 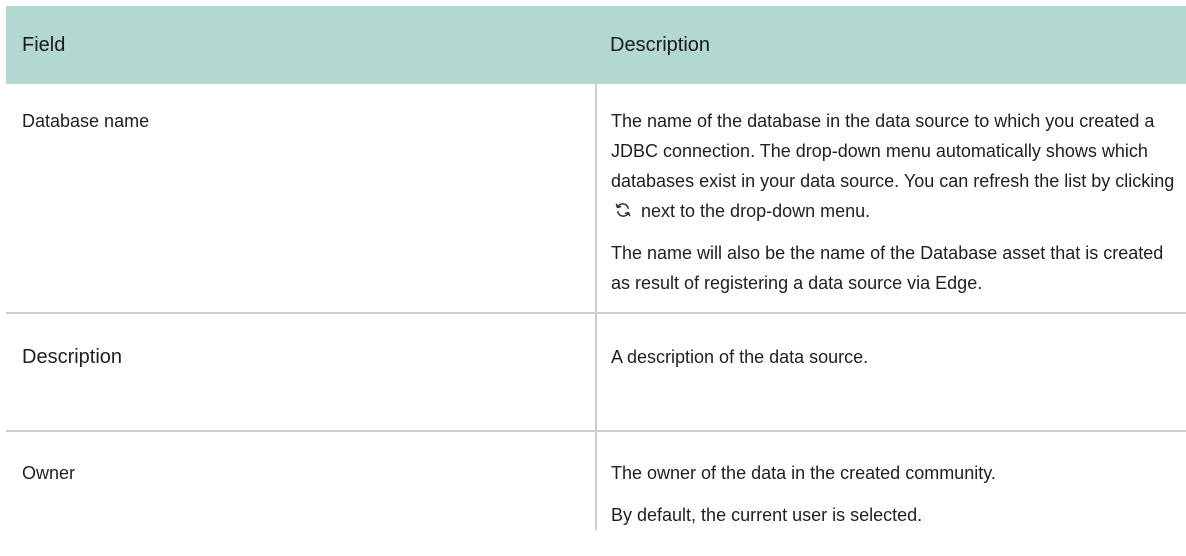 What do you see at coordinates (301, 372) in the screenshot?
I see `field-name-cell: Description` at bounding box center [301, 372].